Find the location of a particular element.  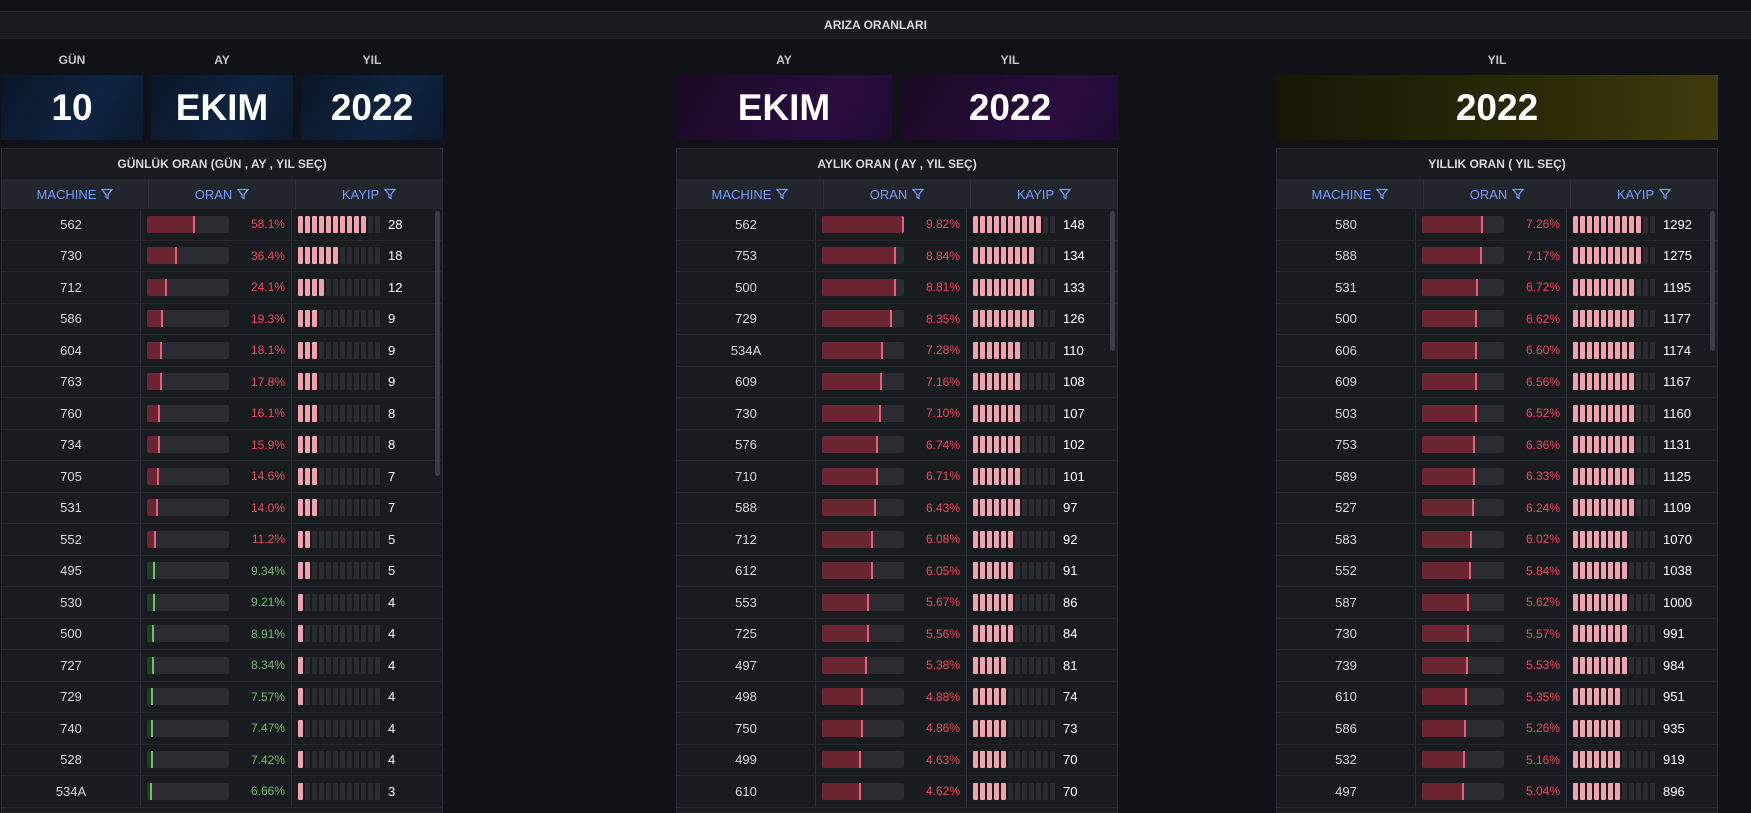

table-row: 589 6.33% 1125 is located at coordinates (1497, 477).